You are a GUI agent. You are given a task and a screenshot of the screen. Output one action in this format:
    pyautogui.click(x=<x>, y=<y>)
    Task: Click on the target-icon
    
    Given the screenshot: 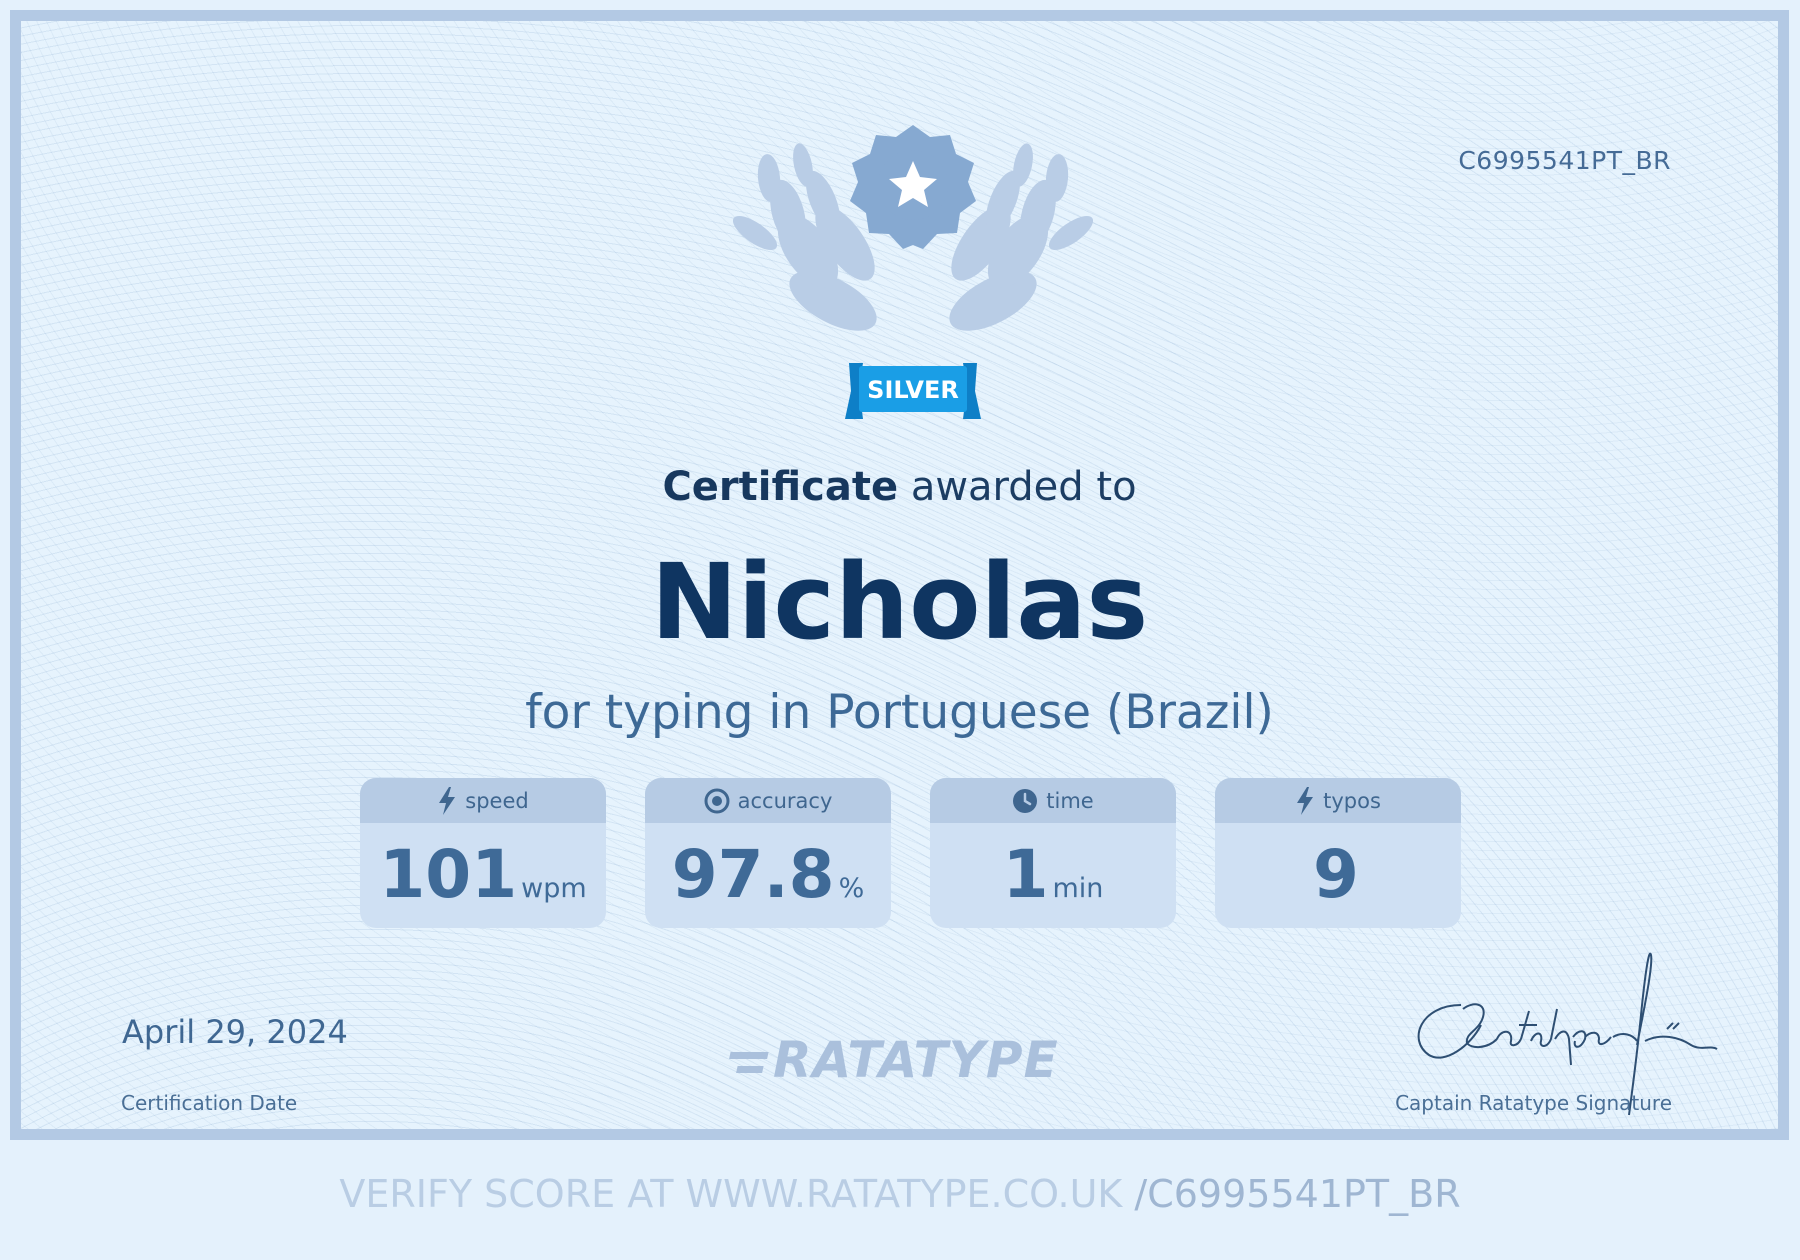 What is the action you would take?
    pyautogui.click(x=717, y=800)
    